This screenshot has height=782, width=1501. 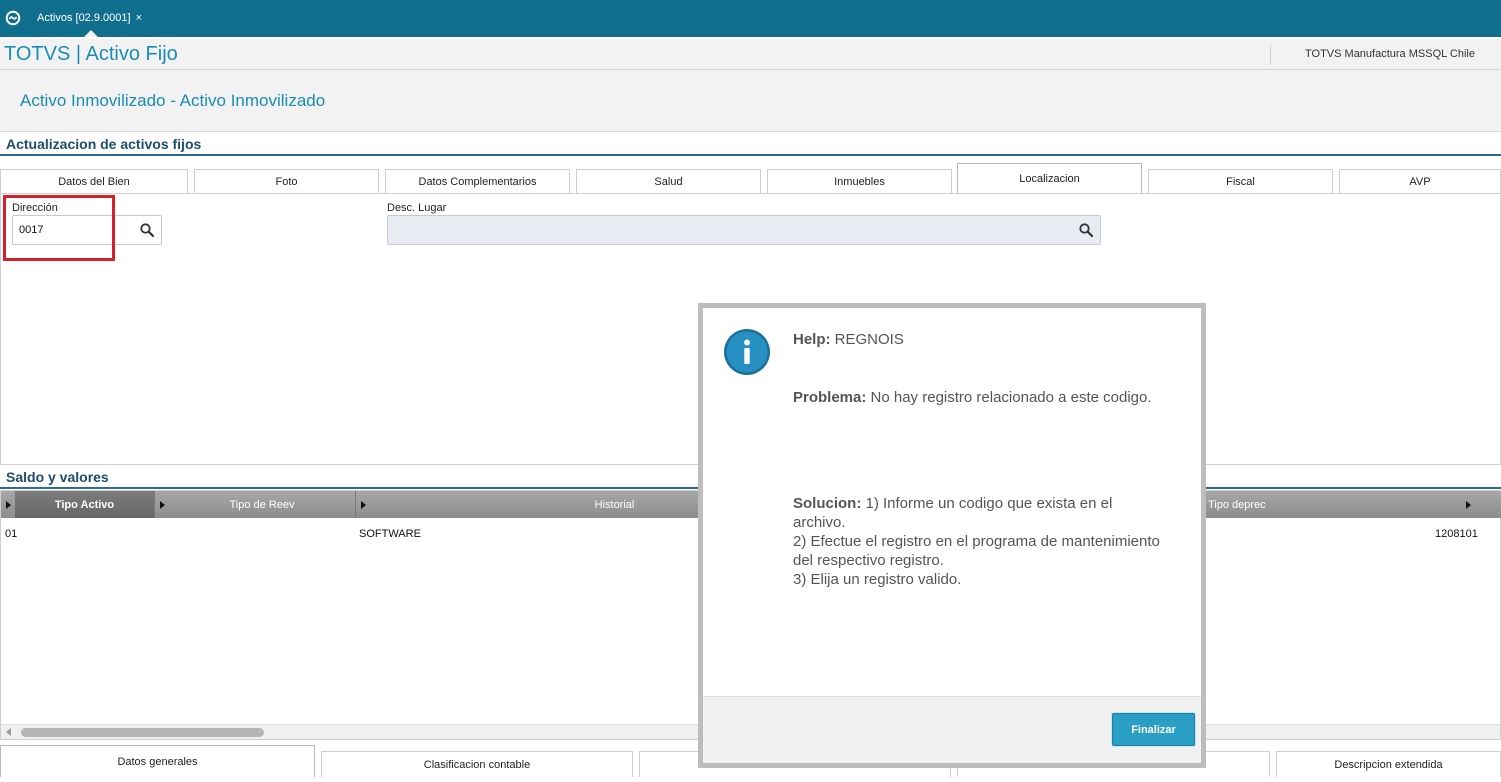 I want to click on column-tipo-activo: Tipo Activo, so click(x=85, y=504).